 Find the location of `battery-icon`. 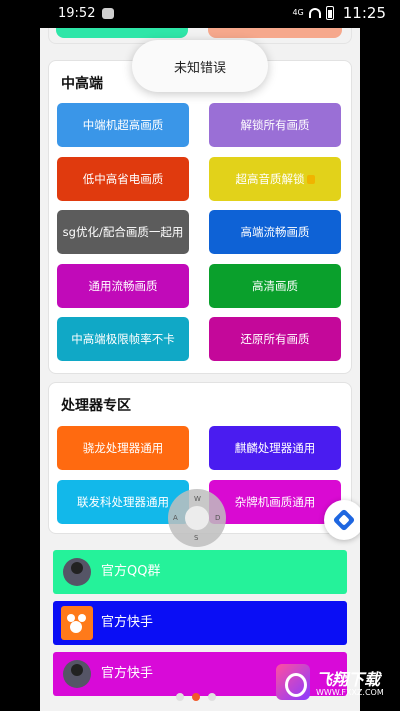

battery-icon is located at coordinates (329, 13).